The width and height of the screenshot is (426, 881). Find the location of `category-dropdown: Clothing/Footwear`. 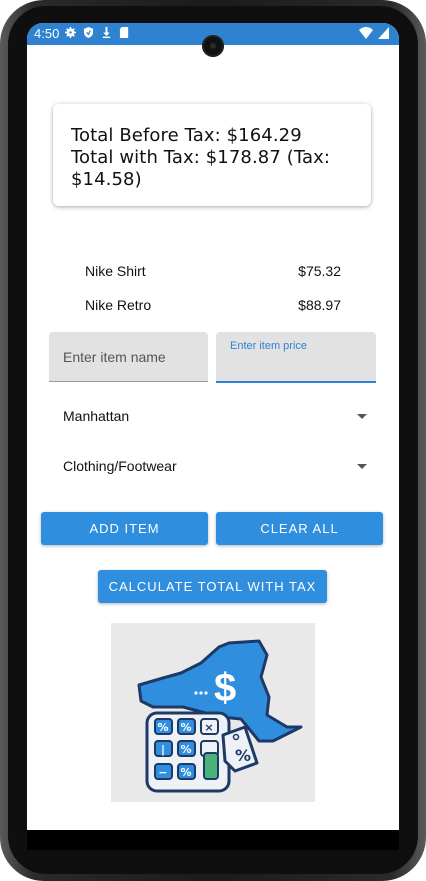

category-dropdown: Clothing/Footwear is located at coordinates (208, 467).